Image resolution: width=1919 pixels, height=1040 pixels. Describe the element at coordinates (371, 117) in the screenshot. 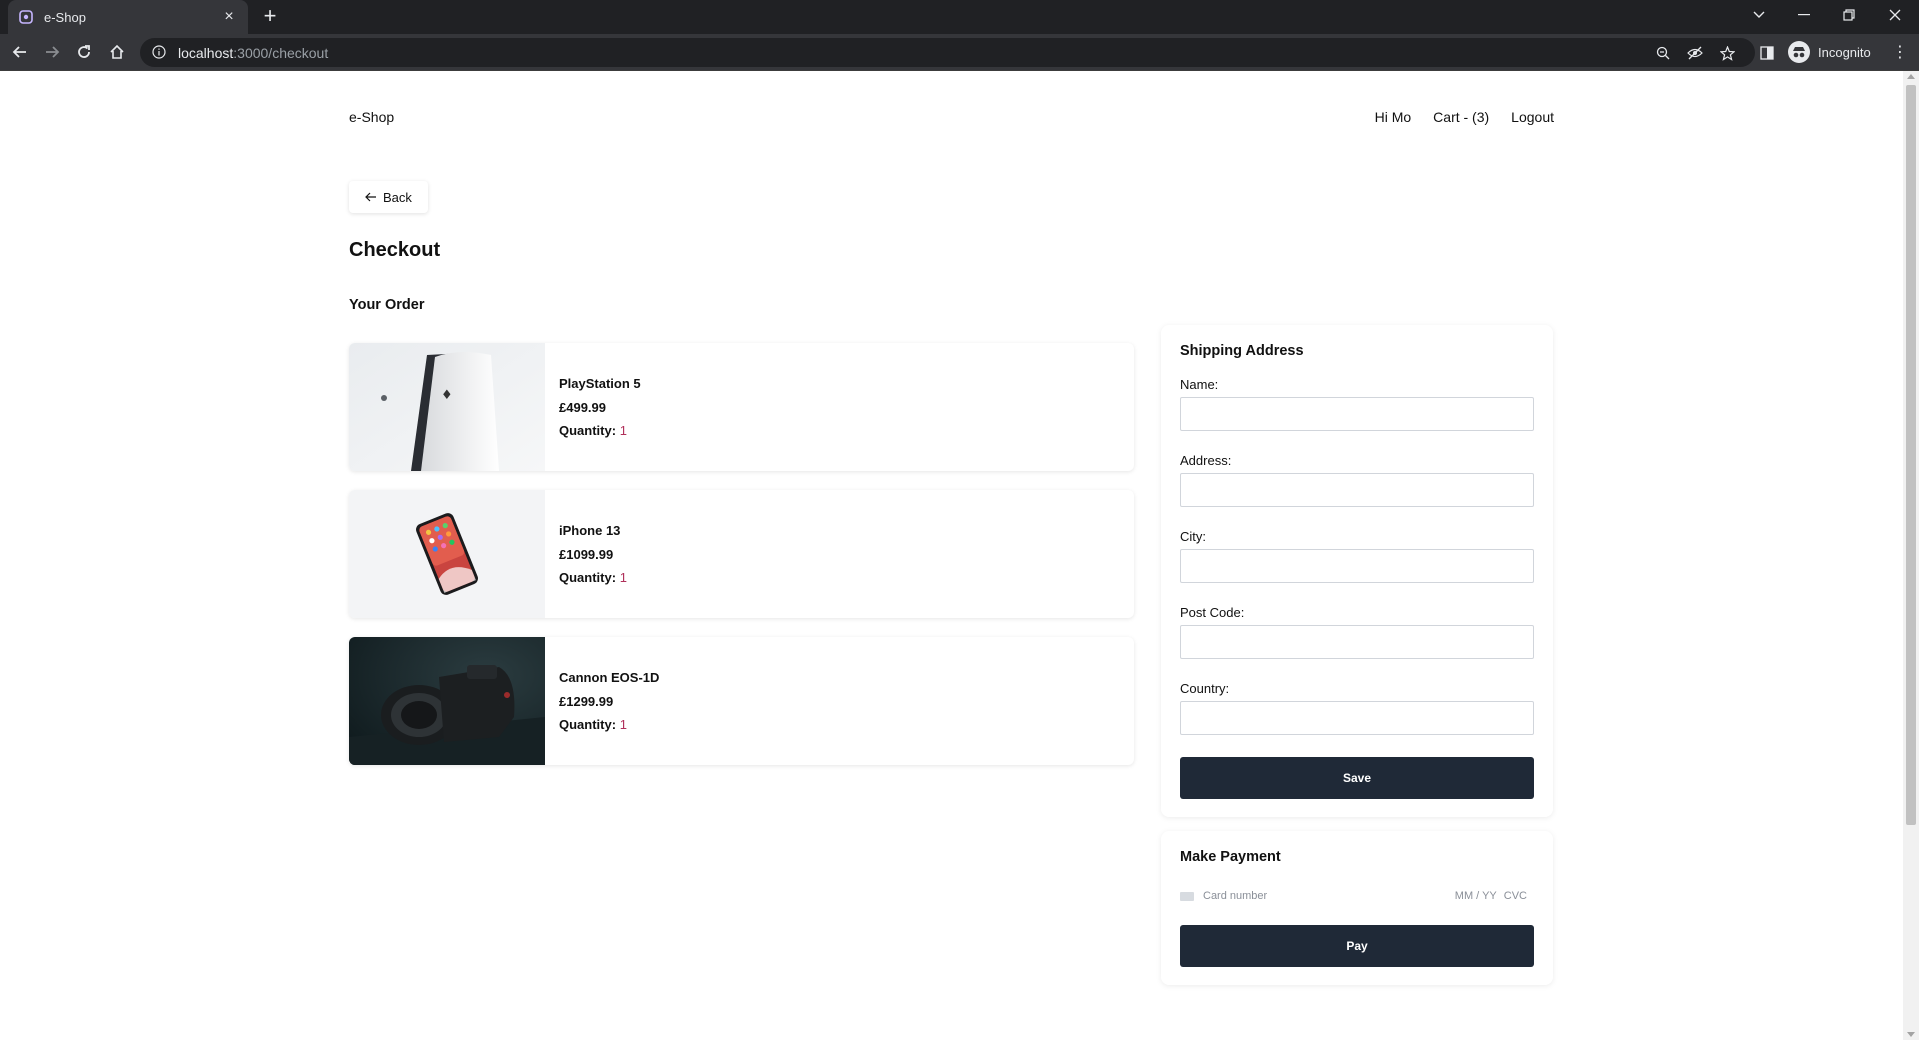

I see `brand-link: e-Shop` at that location.